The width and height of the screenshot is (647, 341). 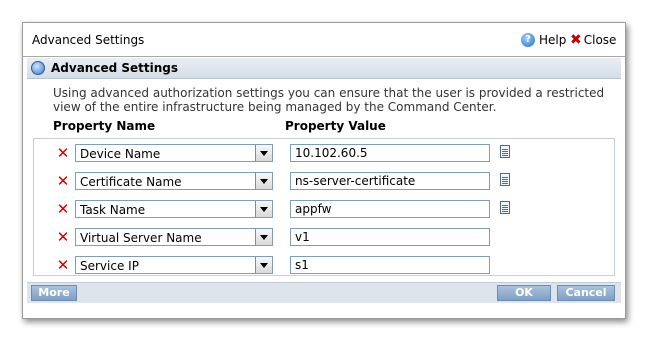 What do you see at coordinates (528, 40) in the screenshot?
I see `help-icon: ?` at bounding box center [528, 40].